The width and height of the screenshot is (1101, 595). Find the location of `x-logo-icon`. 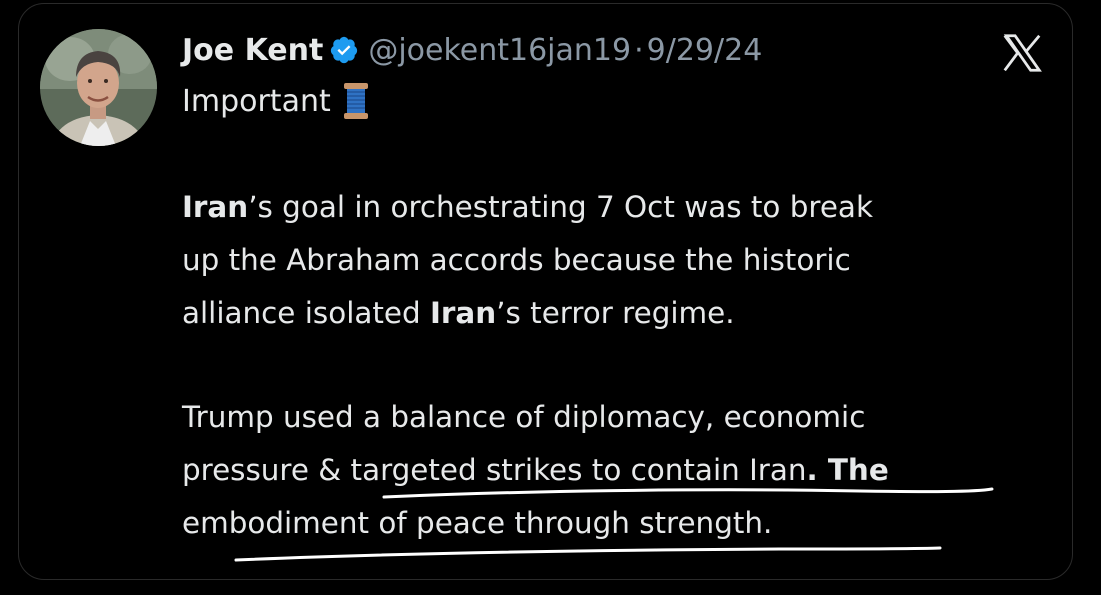

x-logo-icon is located at coordinates (1022, 53).